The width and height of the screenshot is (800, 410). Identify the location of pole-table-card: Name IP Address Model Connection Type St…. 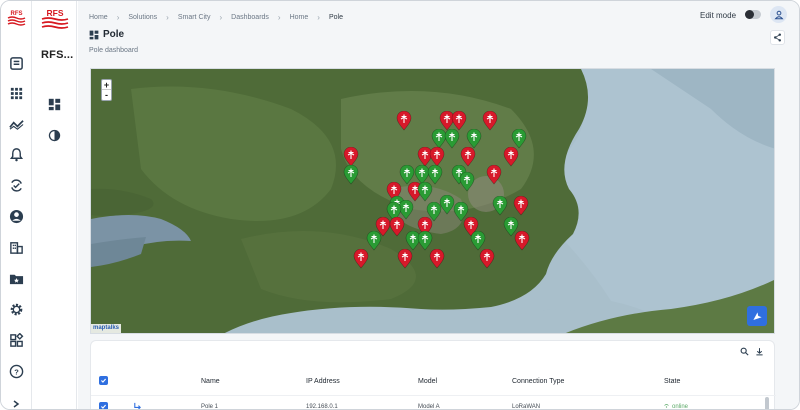
(433, 375).